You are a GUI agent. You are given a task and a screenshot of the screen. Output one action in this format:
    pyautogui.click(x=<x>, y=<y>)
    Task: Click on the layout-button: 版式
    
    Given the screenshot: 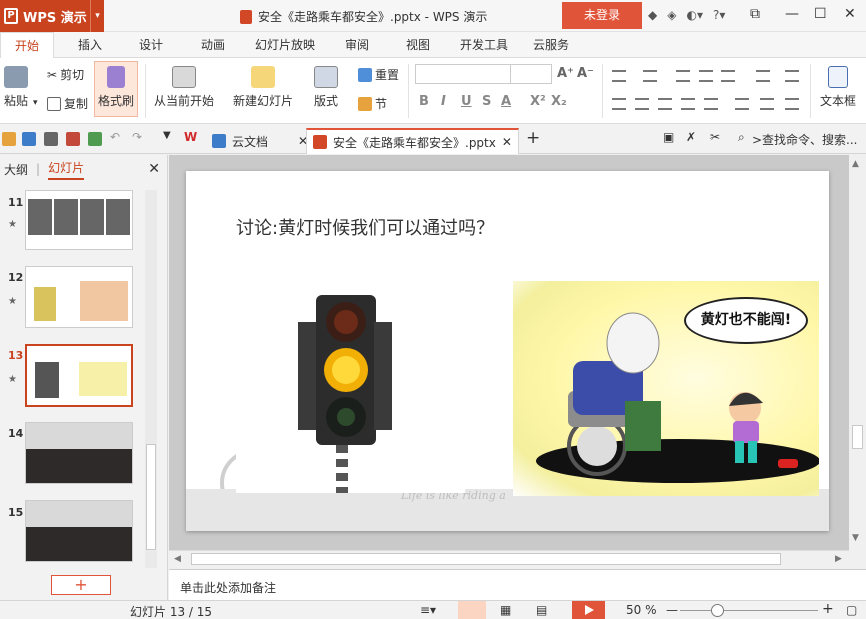 What is the action you would take?
    pyautogui.click(x=326, y=87)
    